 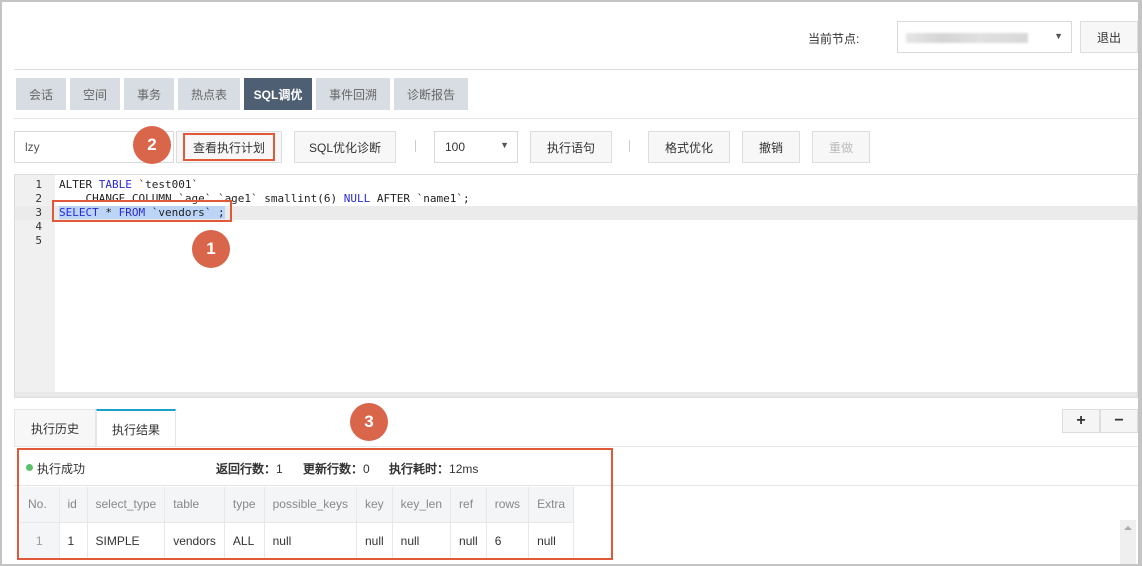 I want to click on execute-button: 执行语句, so click(x=571, y=147).